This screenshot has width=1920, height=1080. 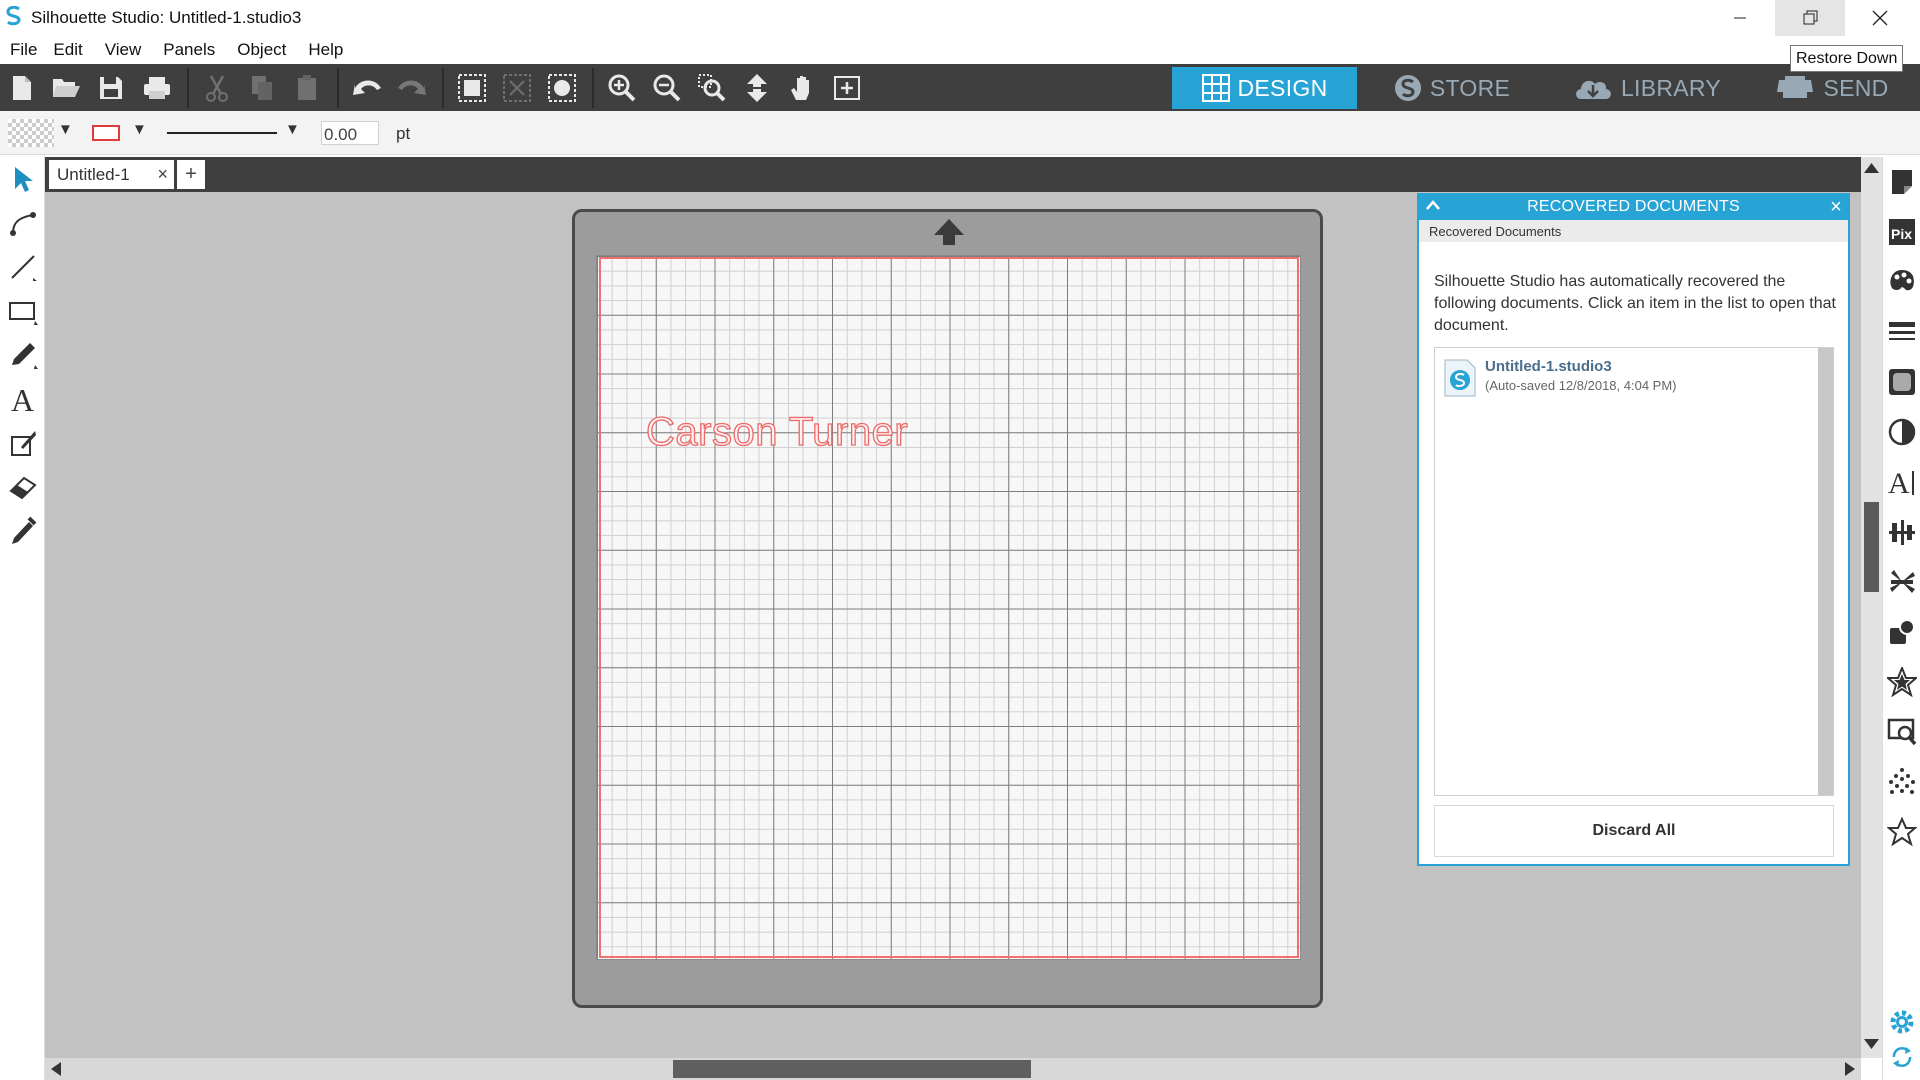 I want to click on scroll-left-arrow-icon, so click(x=56, y=1070).